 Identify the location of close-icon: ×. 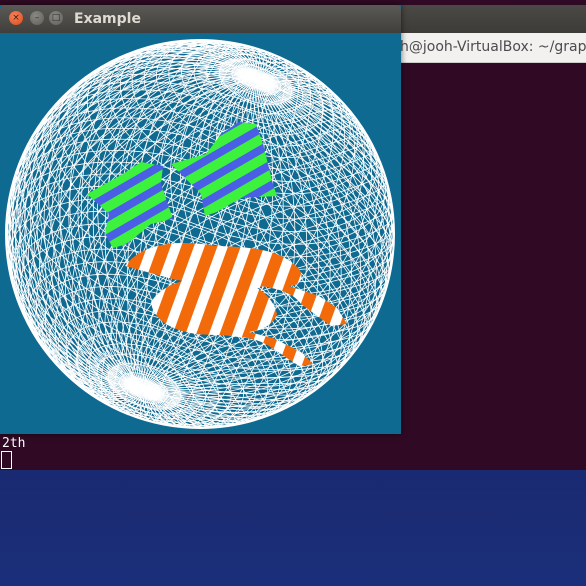
(16, 17).